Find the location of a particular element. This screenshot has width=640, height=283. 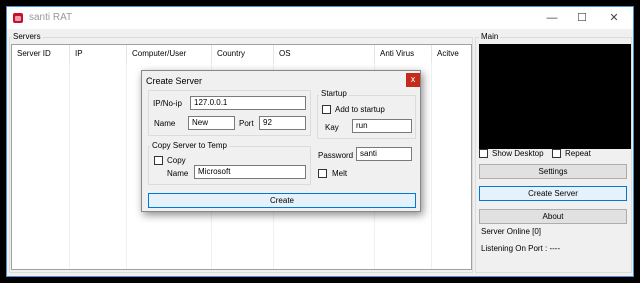

password-label: Password is located at coordinates (336, 155).